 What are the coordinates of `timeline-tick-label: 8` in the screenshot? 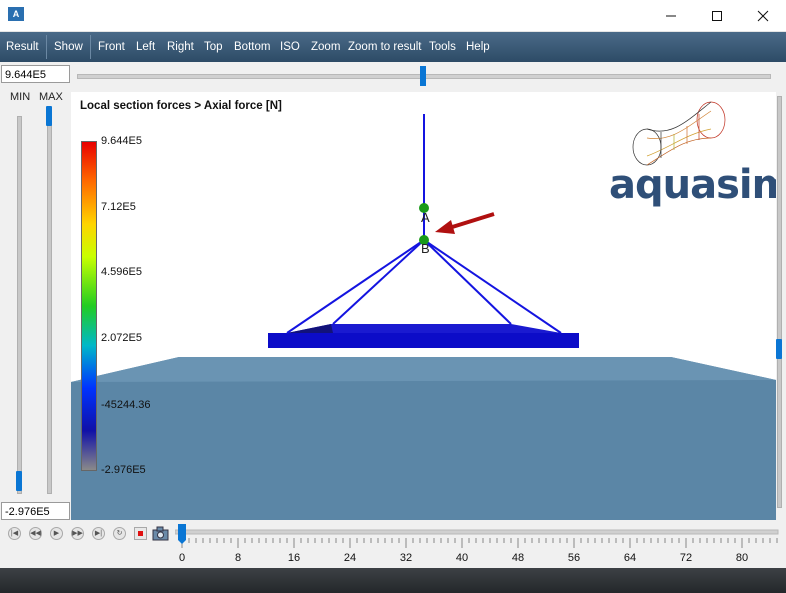 It's located at (238, 558).